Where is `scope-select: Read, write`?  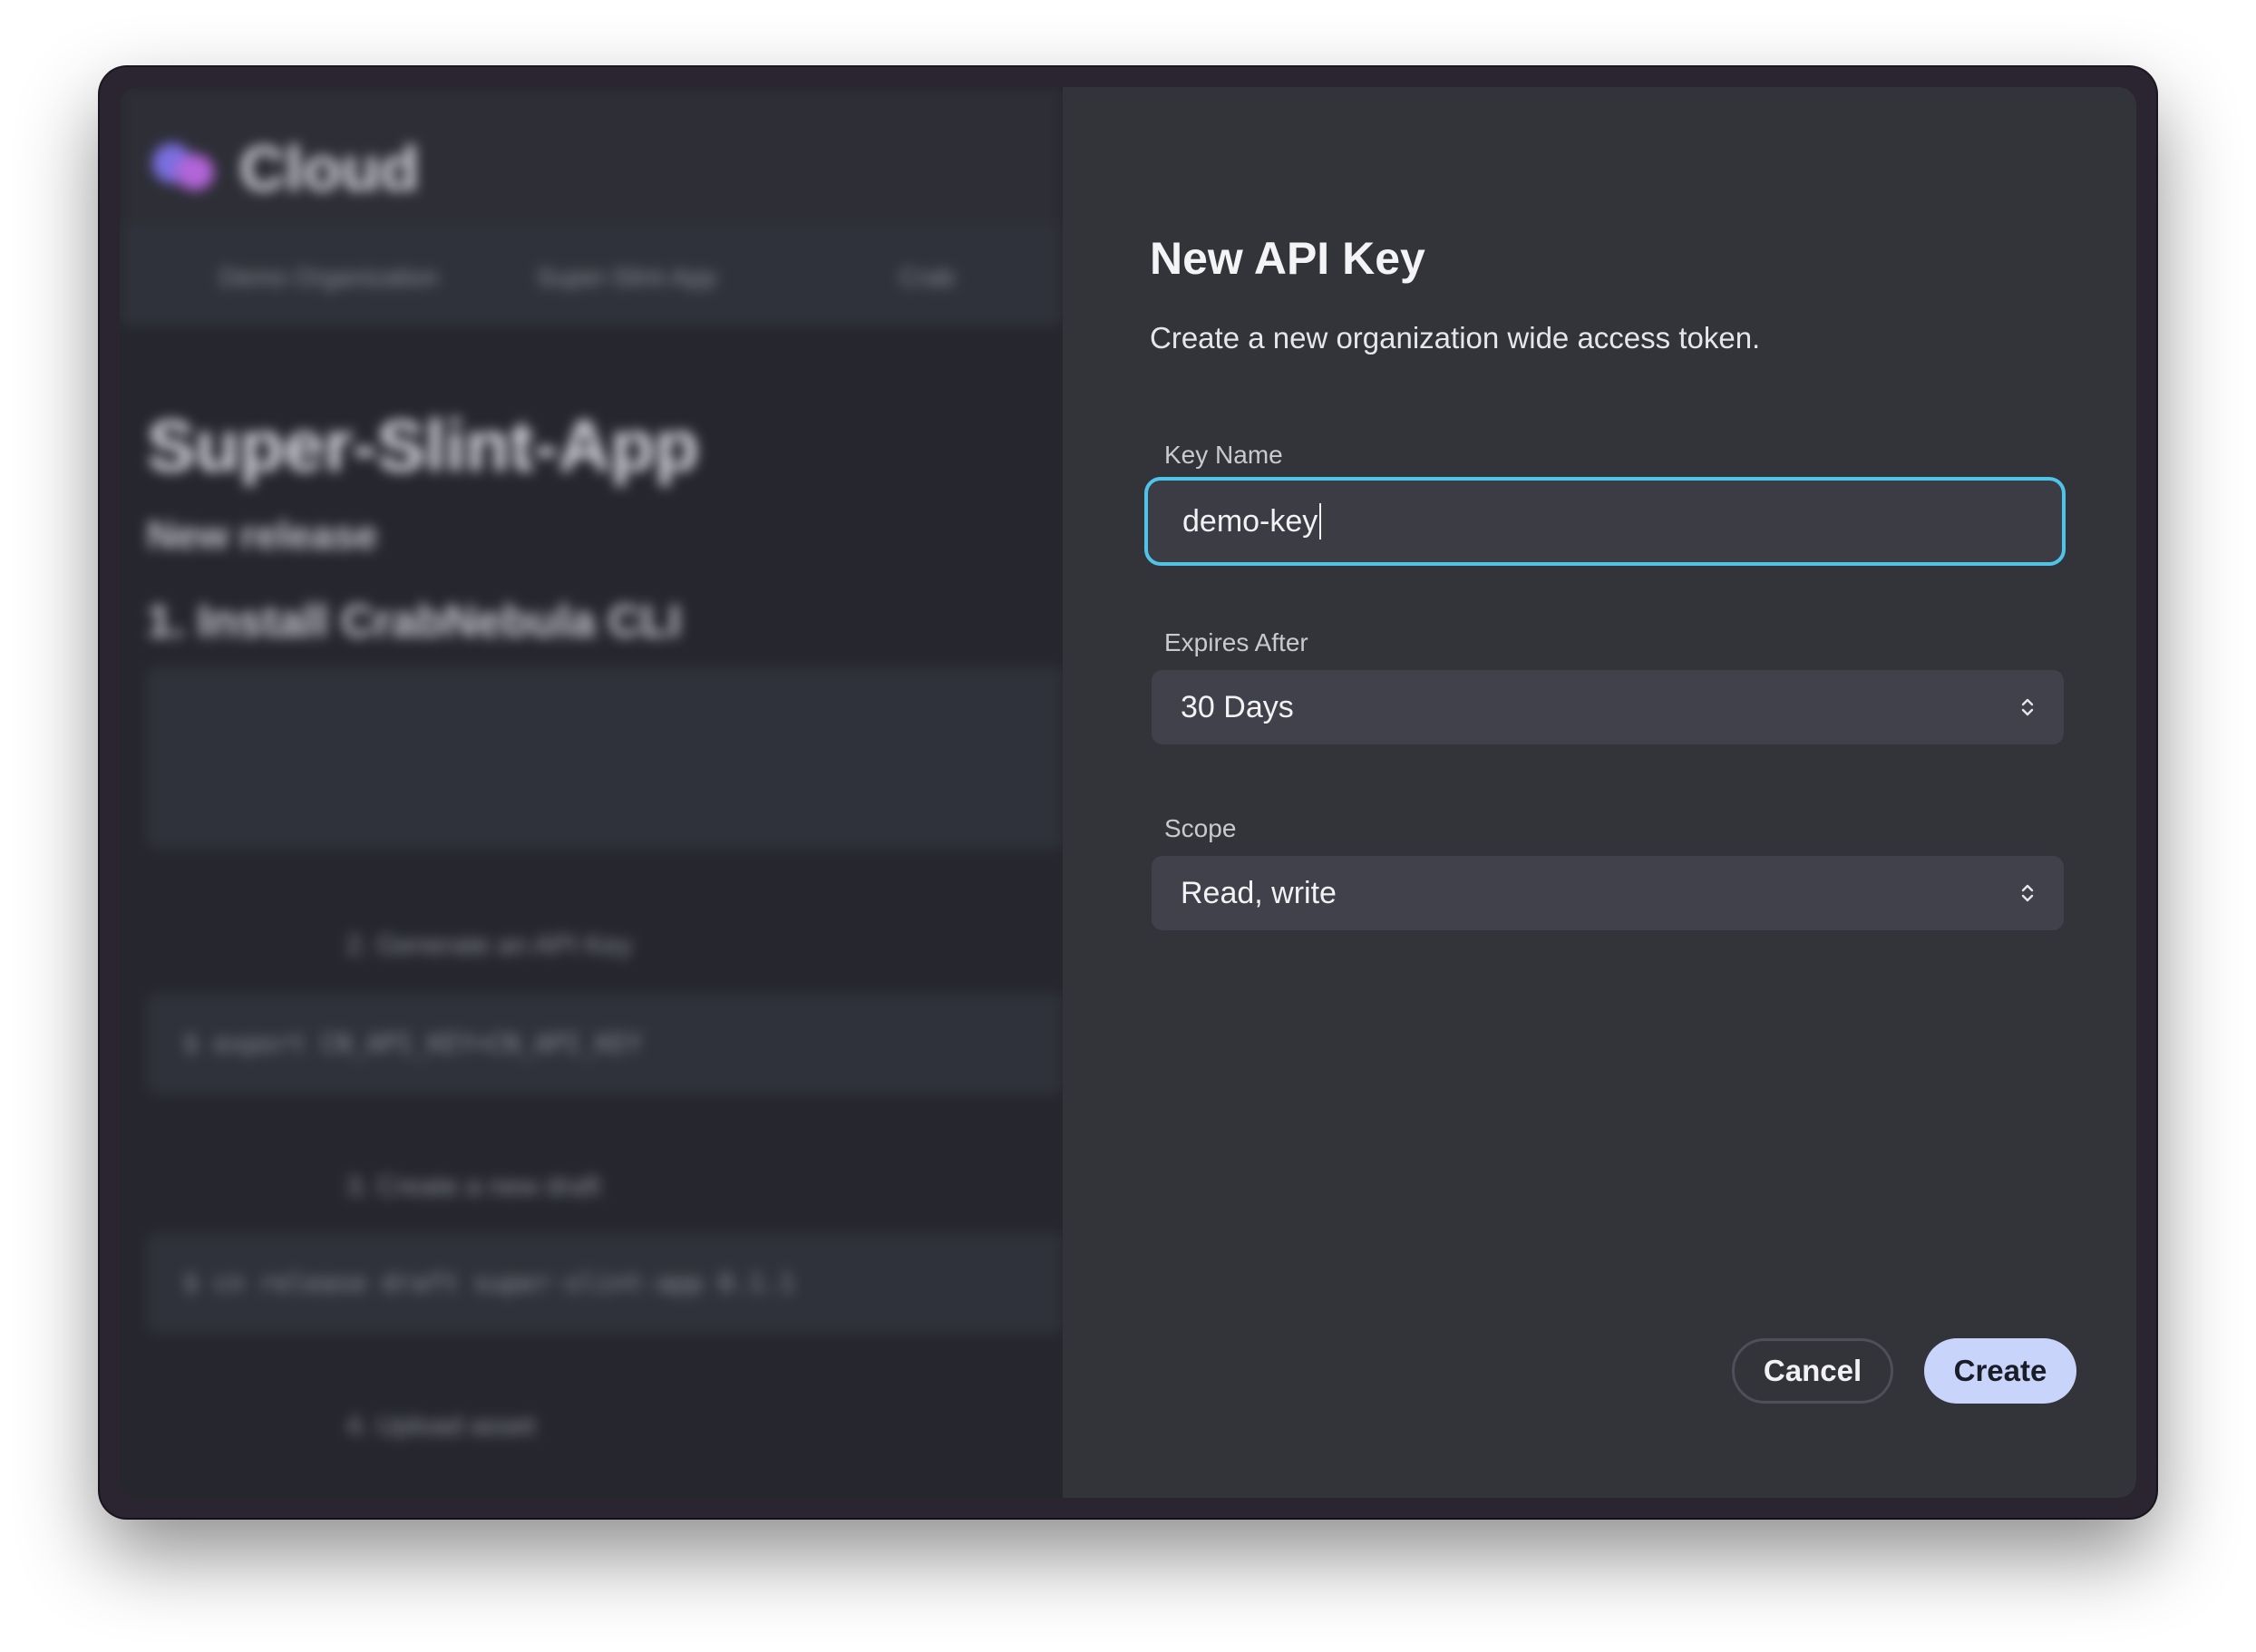
scope-select: Read, write is located at coordinates (1608, 893).